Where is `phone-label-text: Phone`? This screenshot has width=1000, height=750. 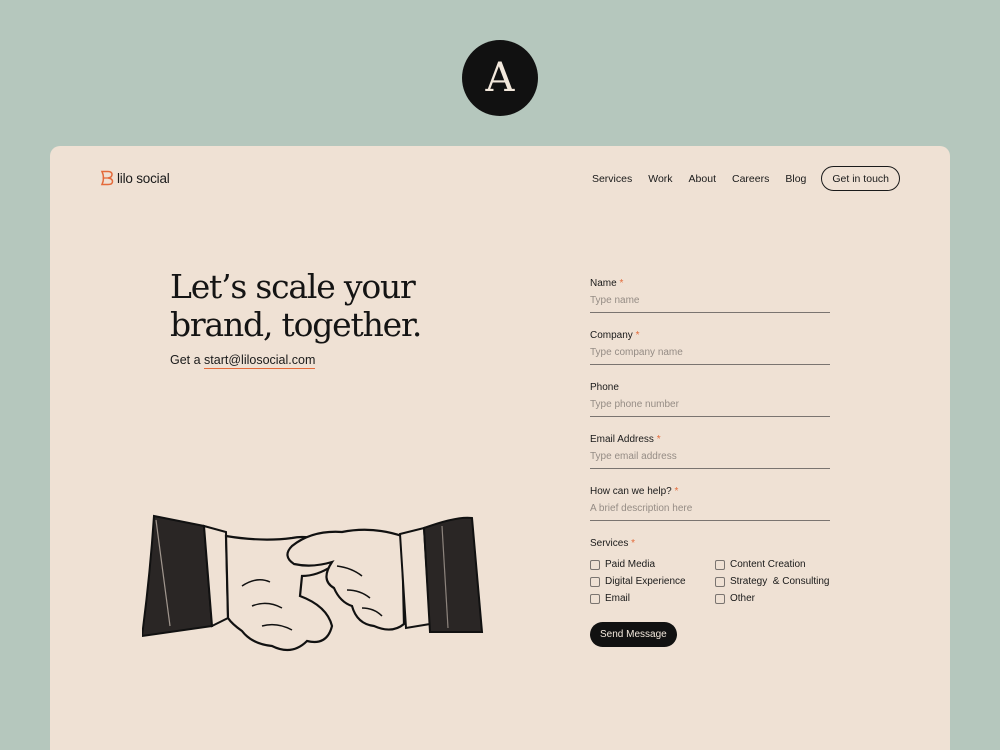
phone-label-text: Phone is located at coordinates (604, 387).